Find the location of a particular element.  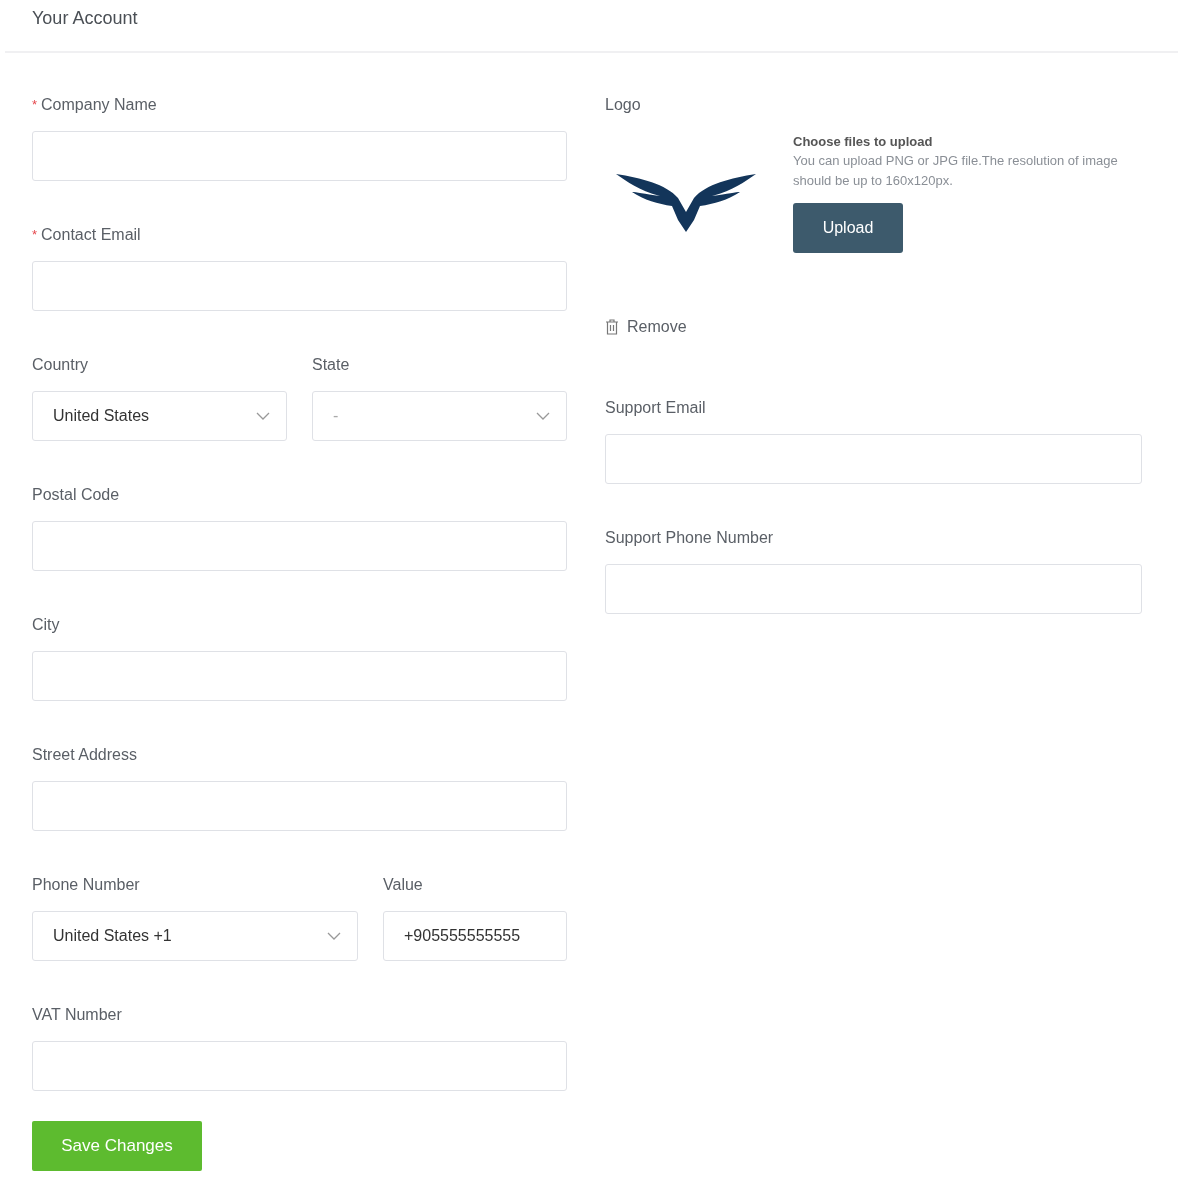

field-label: State is located at coordinates (331, 365).